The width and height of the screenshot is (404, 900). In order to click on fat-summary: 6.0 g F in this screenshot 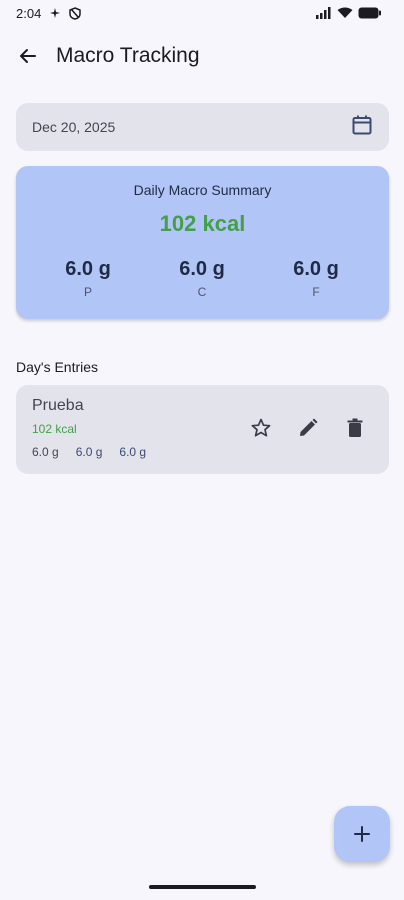, I will do `click(316, 278)`.